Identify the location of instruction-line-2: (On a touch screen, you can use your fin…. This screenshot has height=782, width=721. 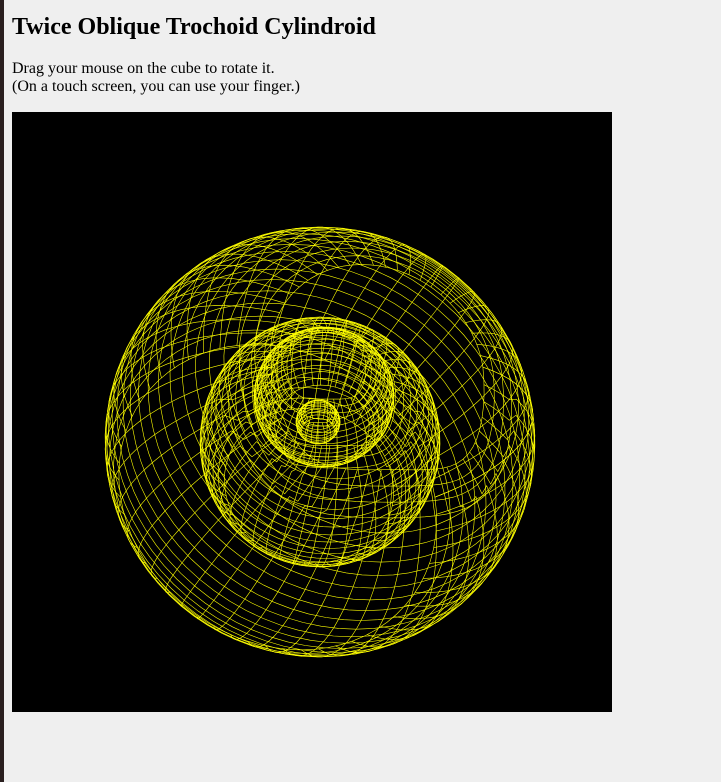
(156, 86).